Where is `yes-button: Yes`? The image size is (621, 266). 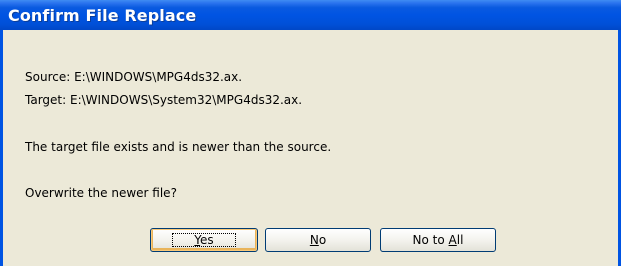
yes-button: Yes is located at coordinates (204, 240).